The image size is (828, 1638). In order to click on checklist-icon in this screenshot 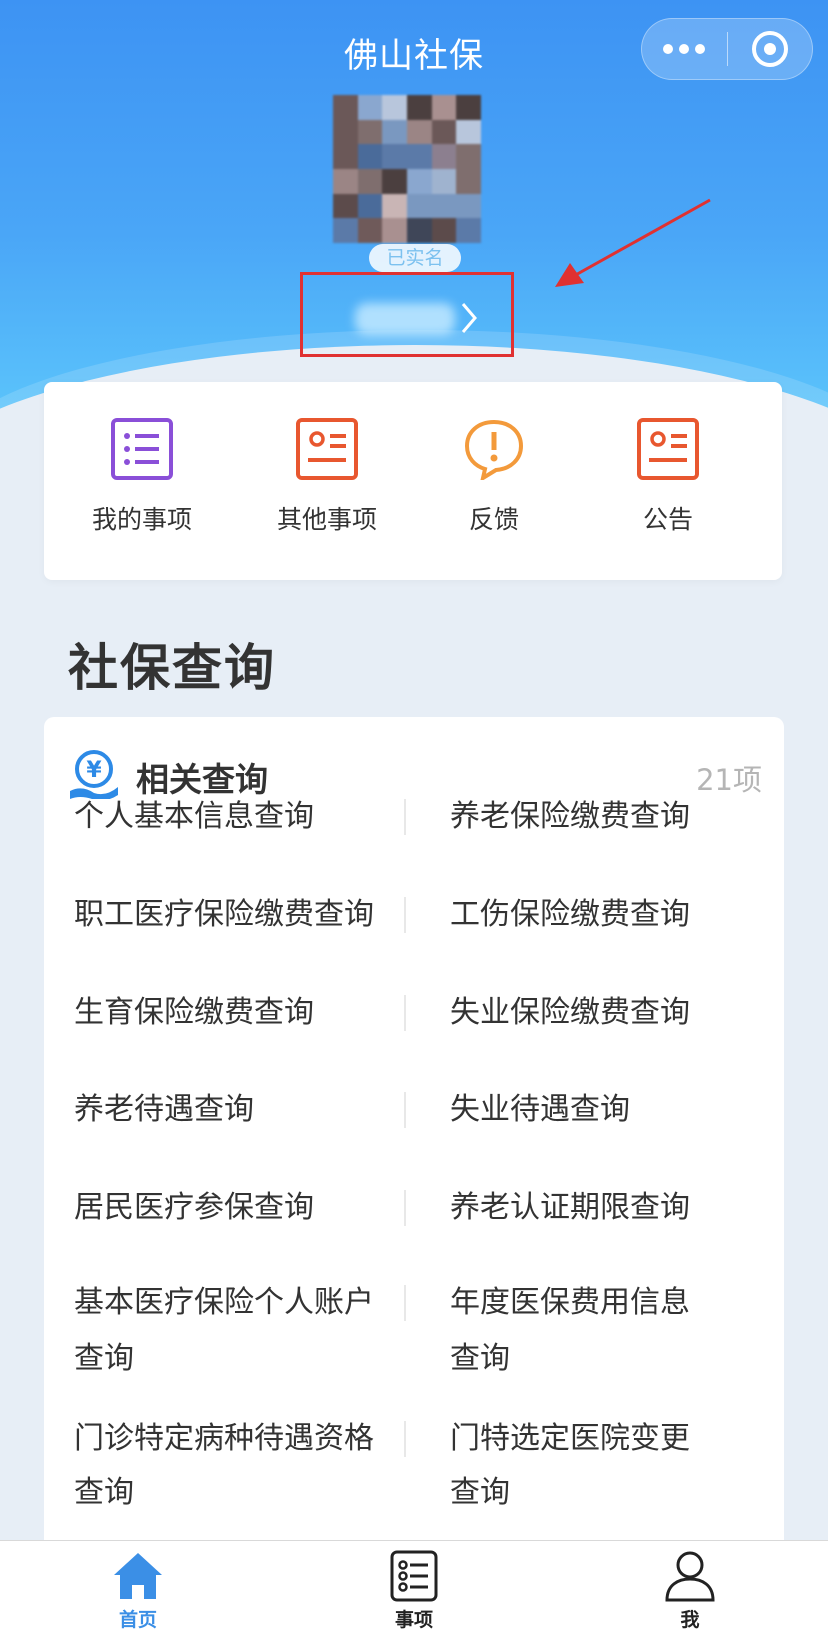, I will do `click(414, 1576)`.